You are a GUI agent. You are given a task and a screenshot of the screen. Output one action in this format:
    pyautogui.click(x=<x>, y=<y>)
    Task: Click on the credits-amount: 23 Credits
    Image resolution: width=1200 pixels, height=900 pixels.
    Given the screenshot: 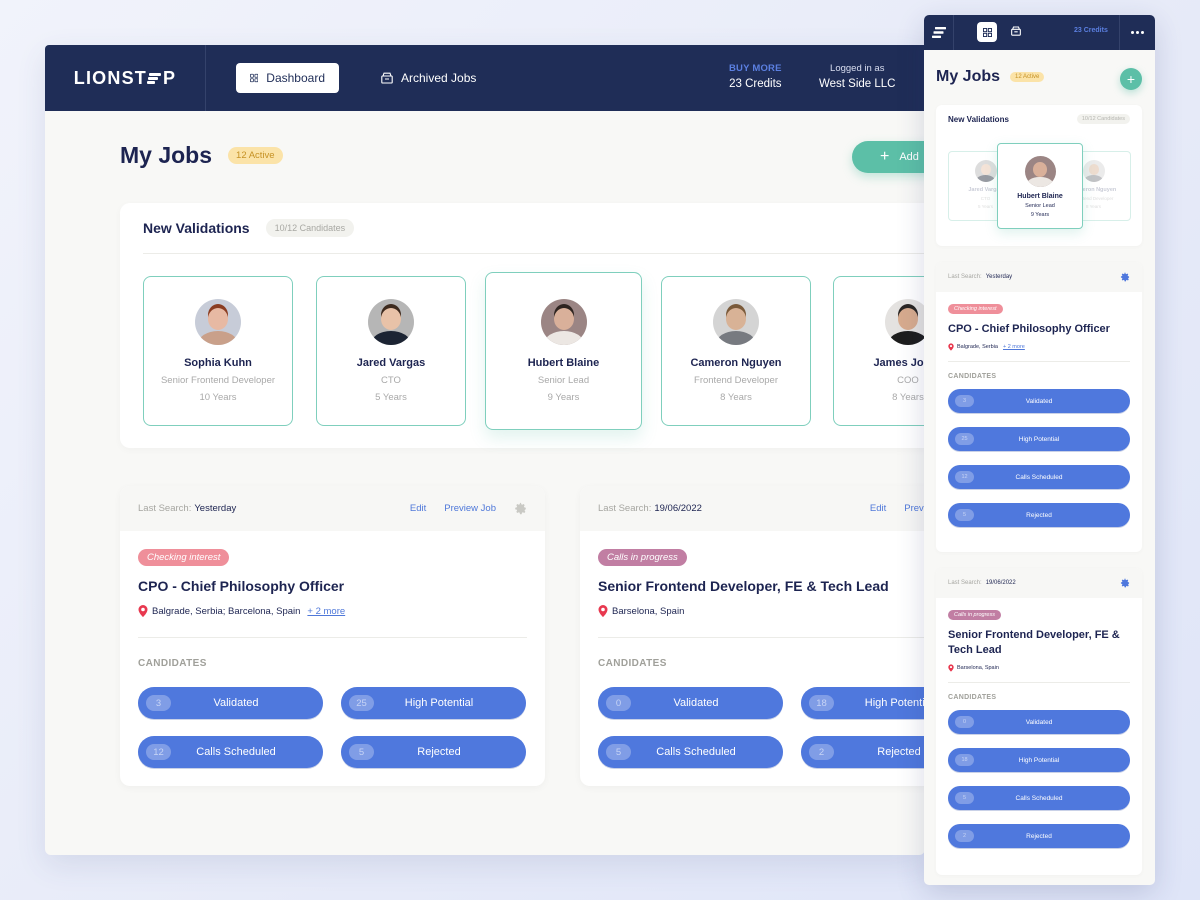 What is the action you would take?
    pyautogui.click(x=755, y=84)
    